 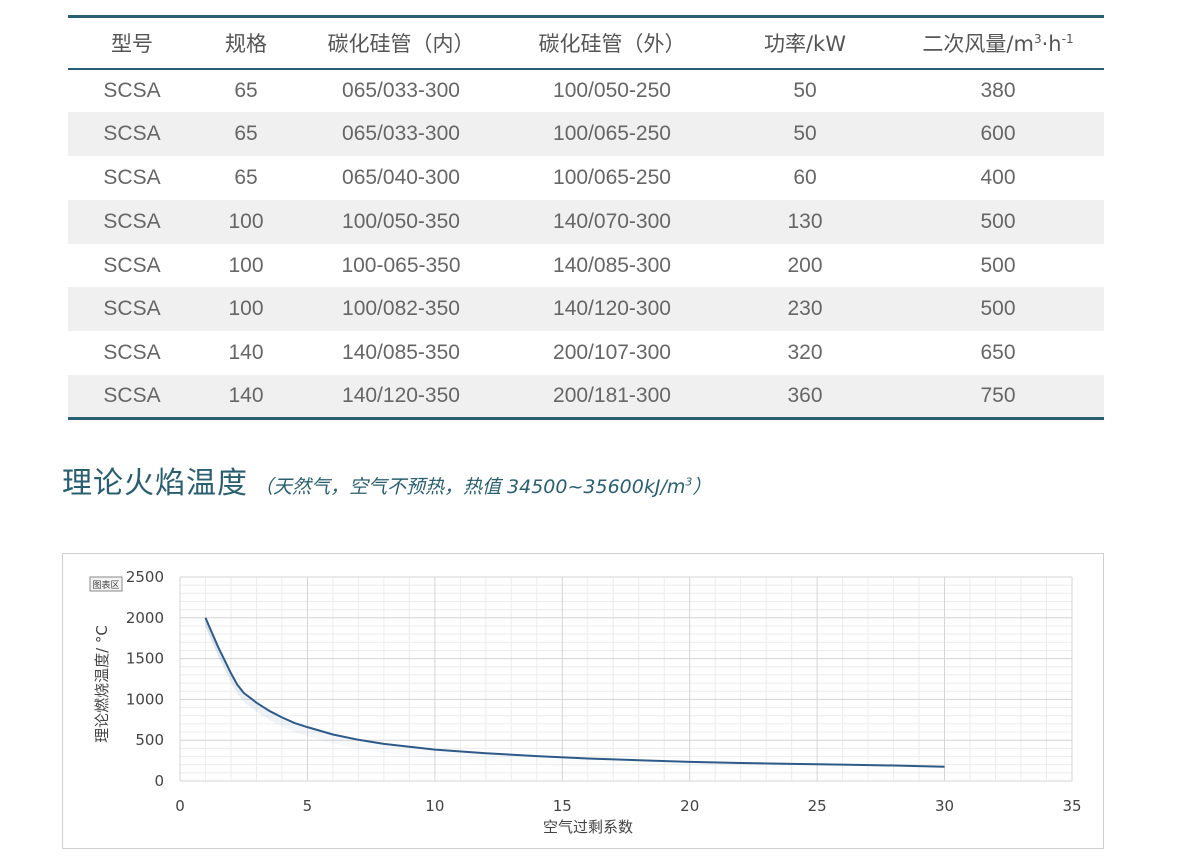 What do you see at coordinates (401, 221) in the screenshot?
I see `cell-inner-tube: 100/050-350` at bounding box center [401, 221].